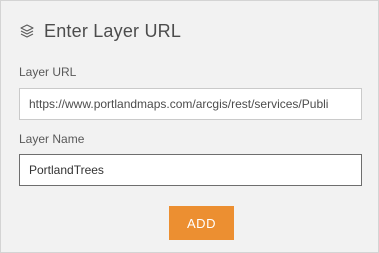 This screenshot has width=379, height=253. I want to click on layer-name-input, so click(190, 170).